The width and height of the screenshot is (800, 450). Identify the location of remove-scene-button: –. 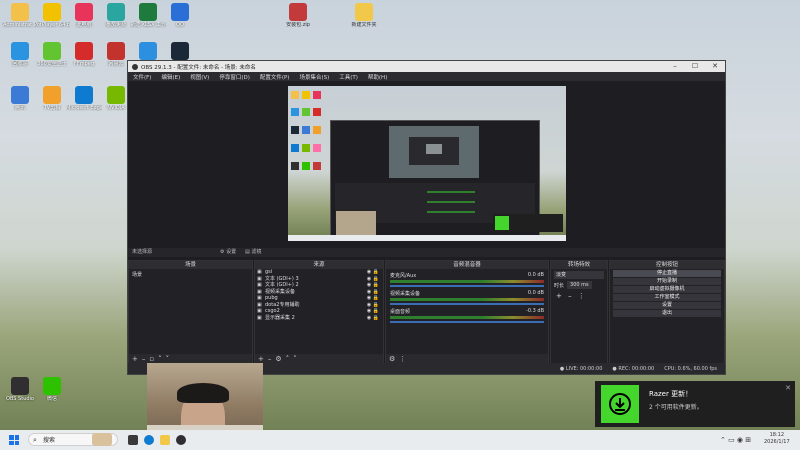
(144, 359).